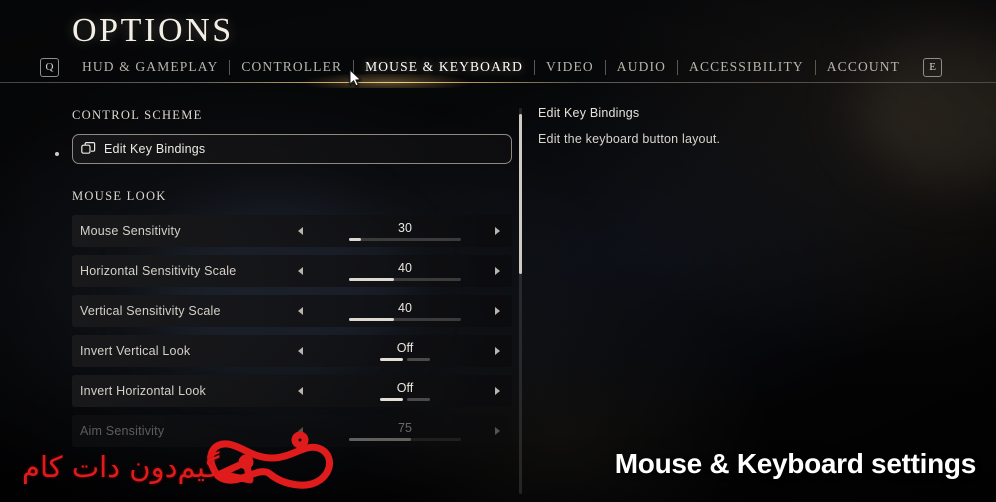  Describe the element at coordinates (130, 231) in the screenshot. I see `setting-label: Mouse Sensitivity` at that location.